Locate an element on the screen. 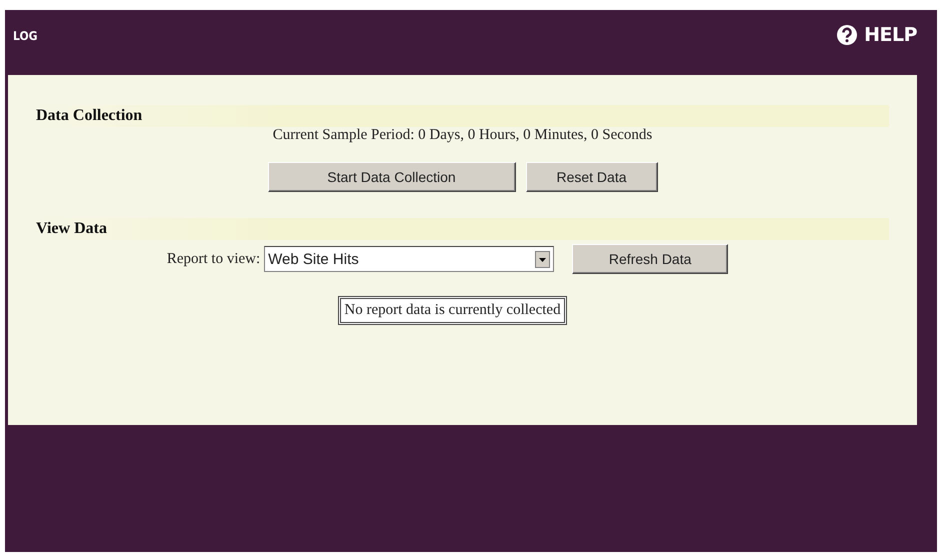 The height and width of the screenshot is (557, 942). help-icon is located at coordinates (847, 35).